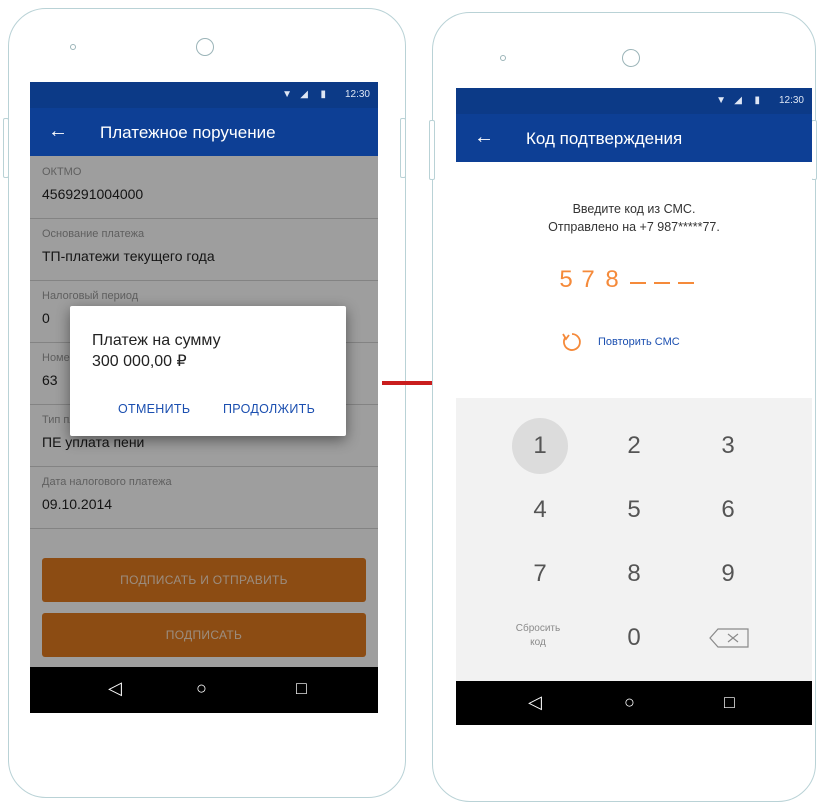  What do you see at coordinates (156, 351) in the screenshot?
I see `dialog-message: Платеж на сумму 300 000,00 ₽` at bounding box center [156, 351].